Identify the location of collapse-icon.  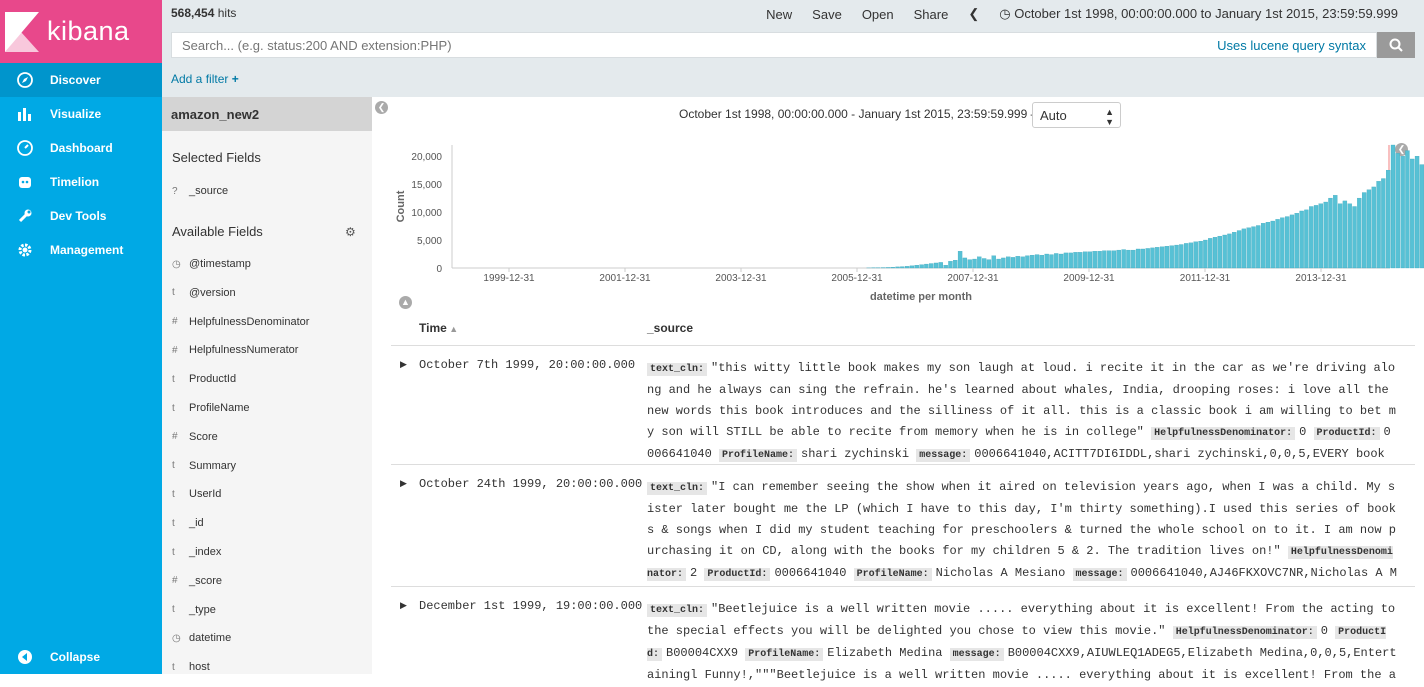
(25, 657).